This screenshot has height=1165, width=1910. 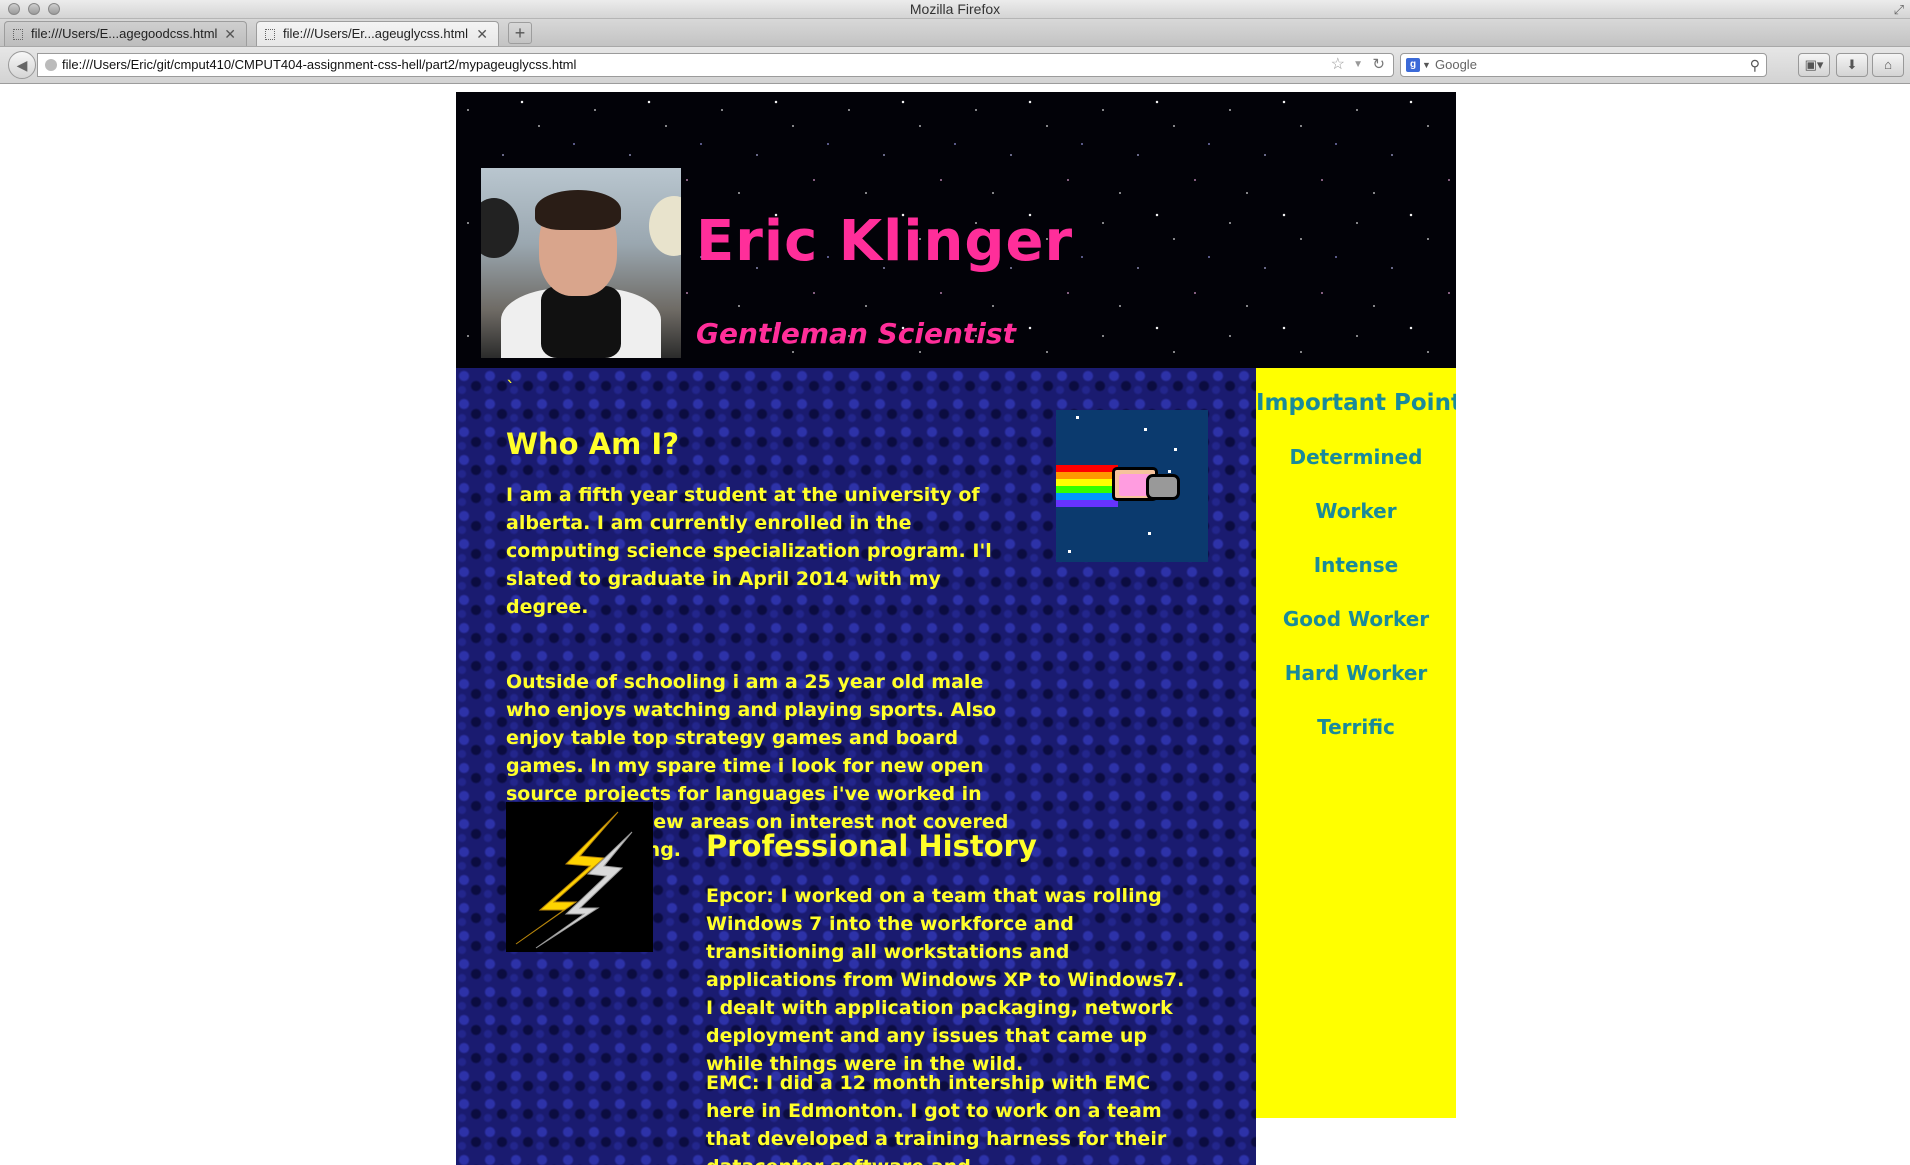 I want to click on window-titlebar: Mozilla Firefox ⤢, so click(x=955, y=9).